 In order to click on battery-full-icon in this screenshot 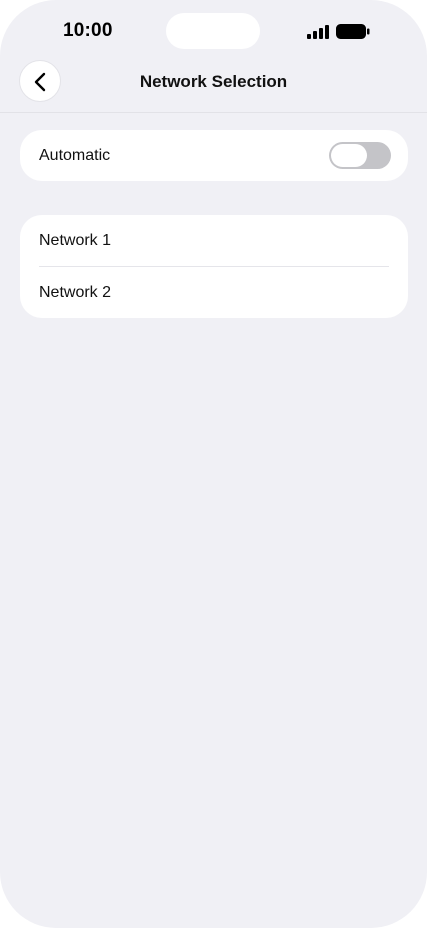, I will do `click(353, 31)`.